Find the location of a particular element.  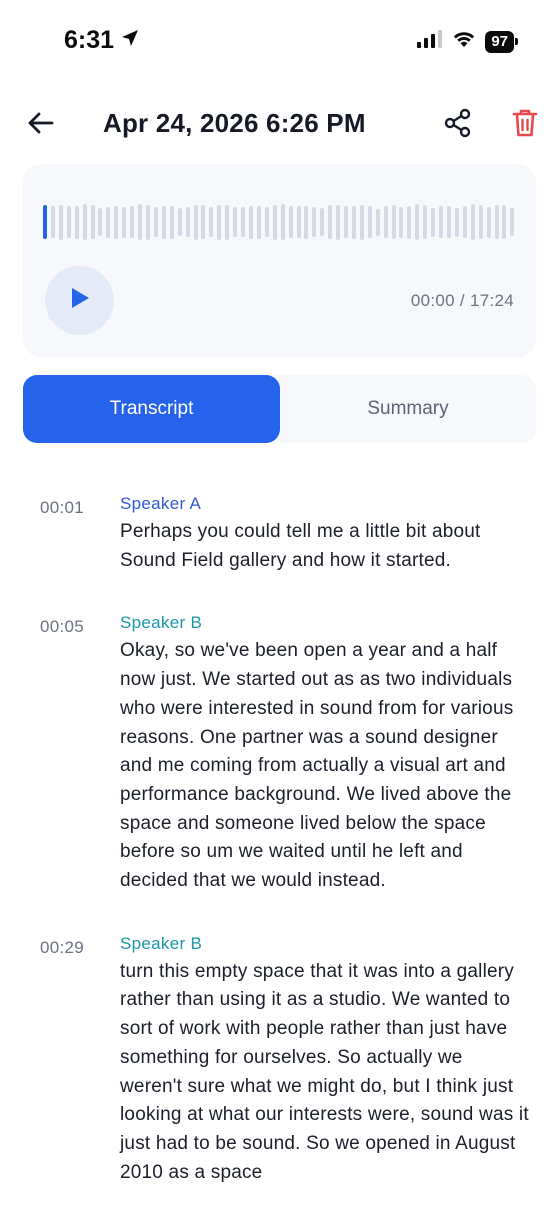

page-title: Apr 24, 2026 6:26 PM is located at coordinates (234, 123).